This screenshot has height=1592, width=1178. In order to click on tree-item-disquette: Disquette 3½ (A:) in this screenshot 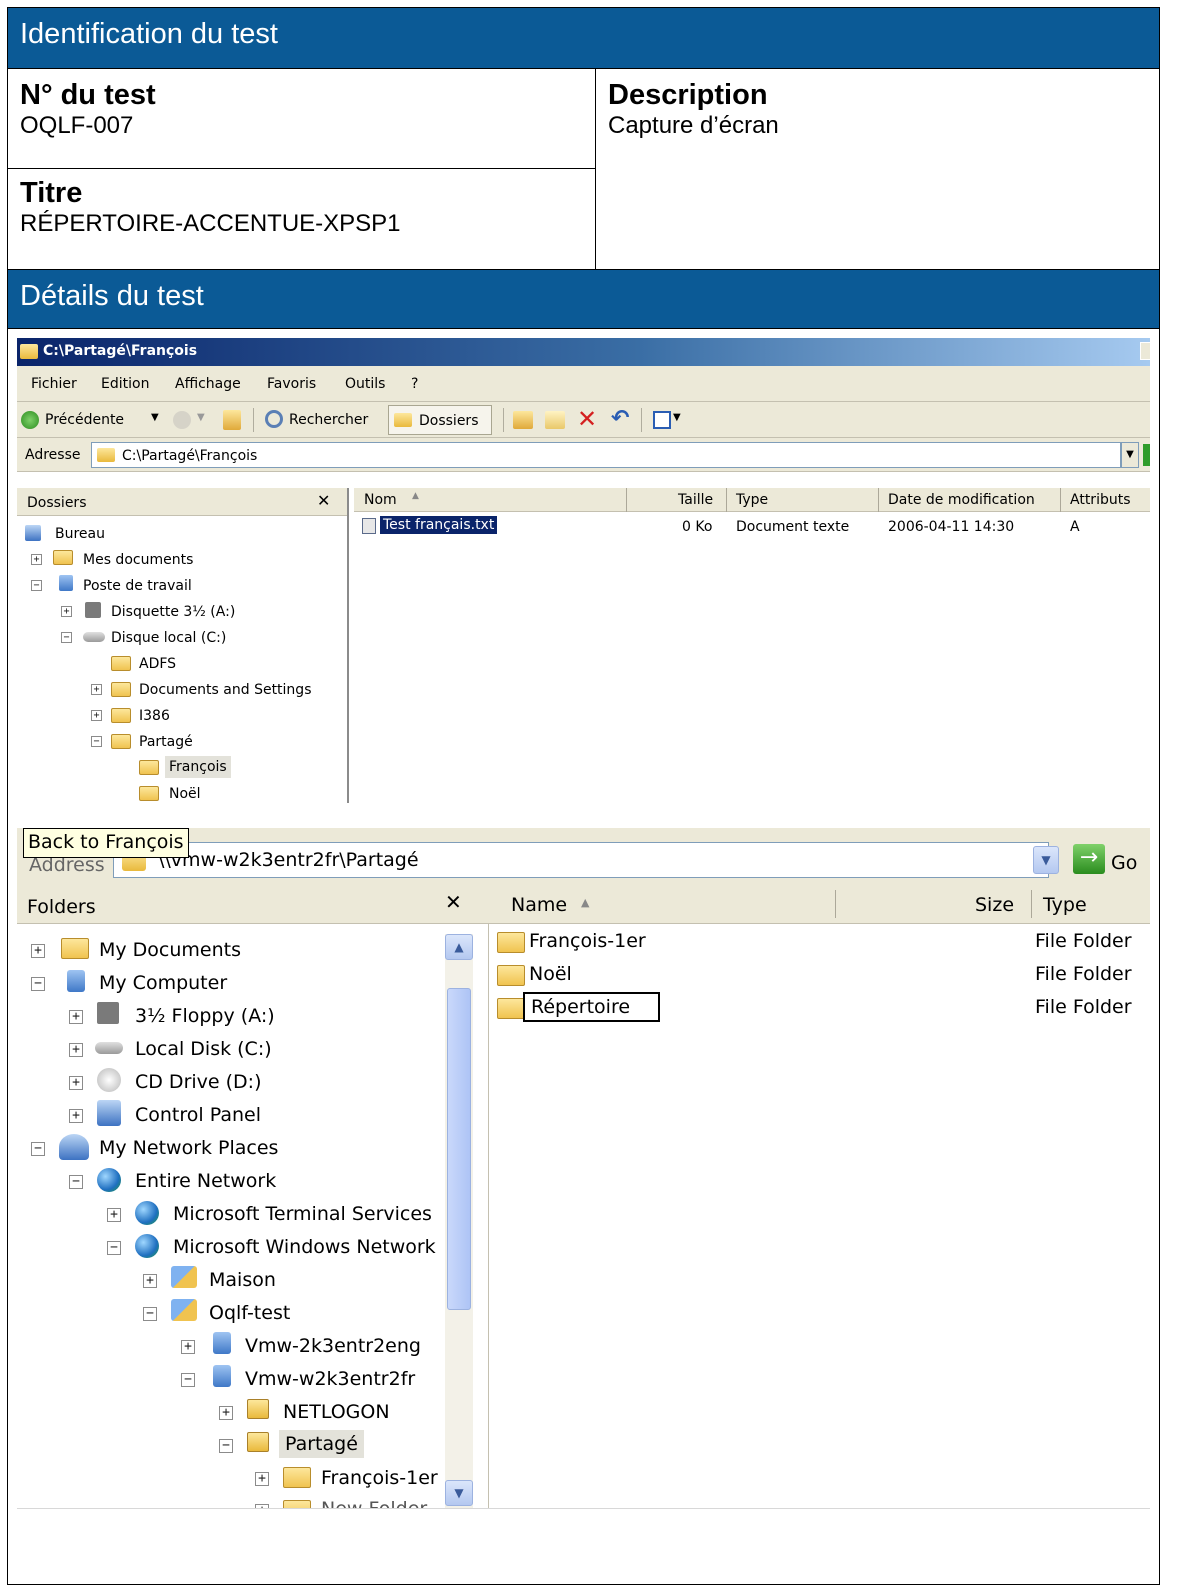, I will do `click(173, 612)`.